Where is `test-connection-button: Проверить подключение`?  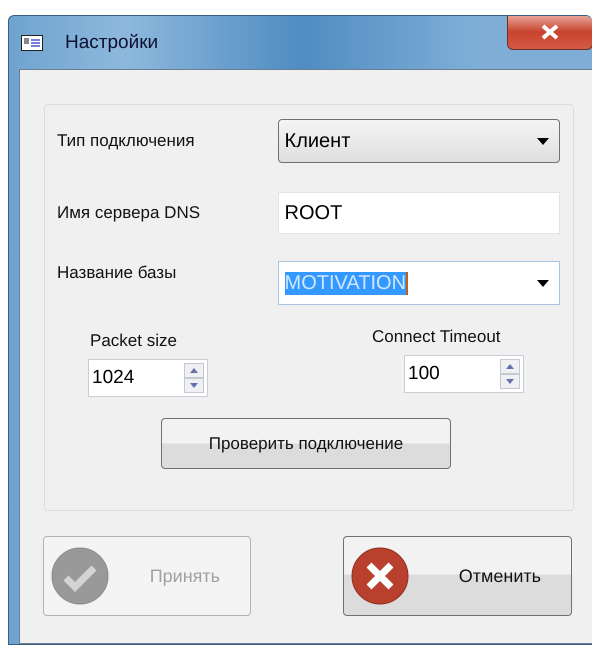 test-connection-button: Проверить подключение is located at coordinates (306, 443).